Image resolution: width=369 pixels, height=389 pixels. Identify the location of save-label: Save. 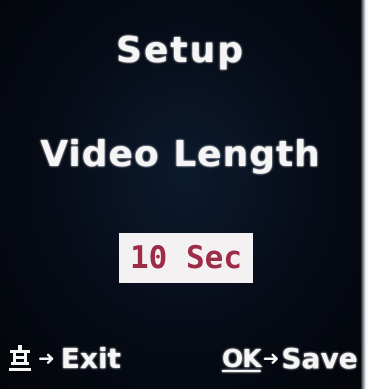
(319, 358).